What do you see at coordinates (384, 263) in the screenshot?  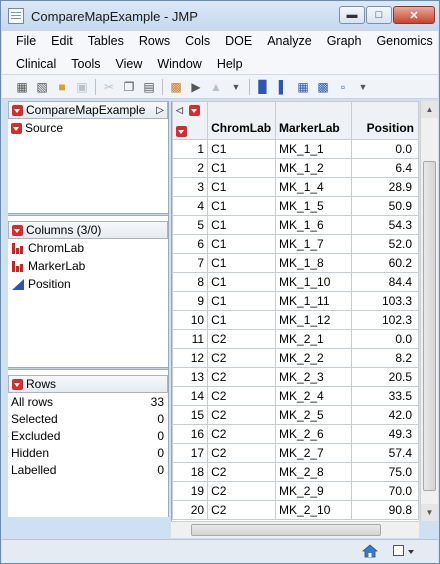 I see `cell-position: 60.2` at bounding box center [384, 263].